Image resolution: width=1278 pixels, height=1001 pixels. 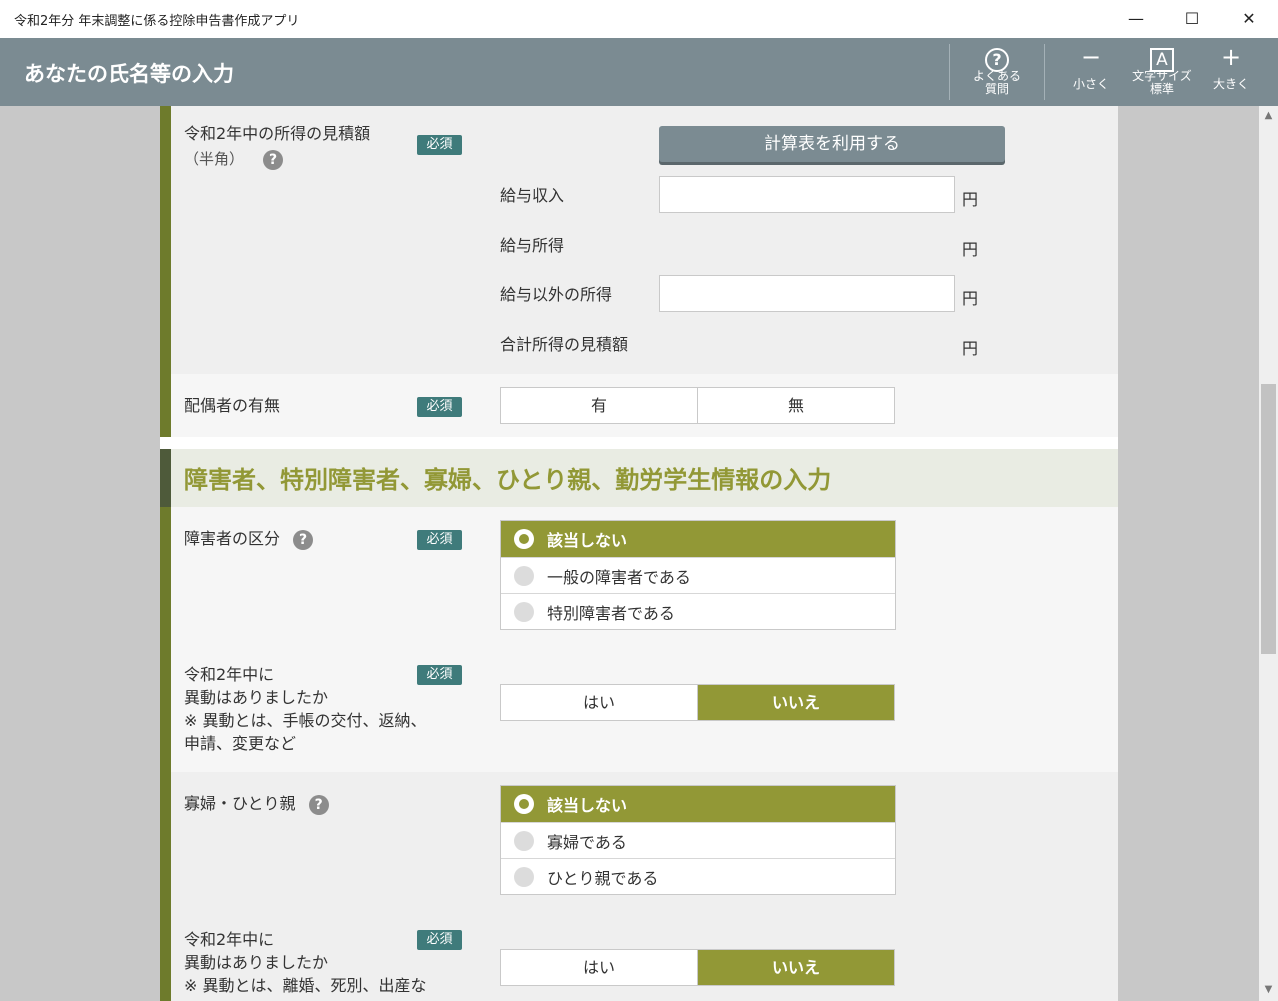 I want to click on widow-change-line2: 異動はありましたか, so click(x=256, y=962).